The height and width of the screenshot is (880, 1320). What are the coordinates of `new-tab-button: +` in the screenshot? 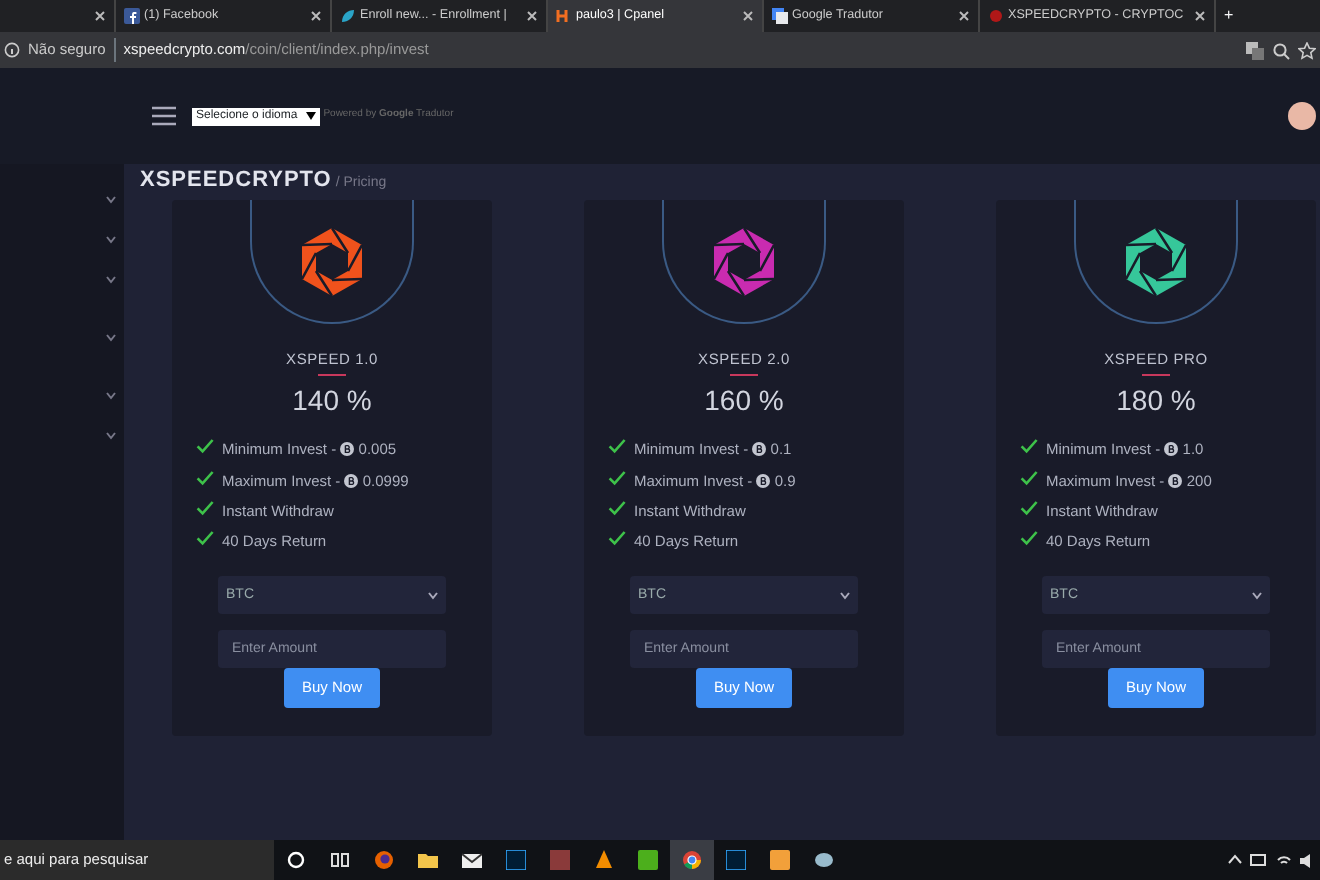 It's located at (1229, 16).